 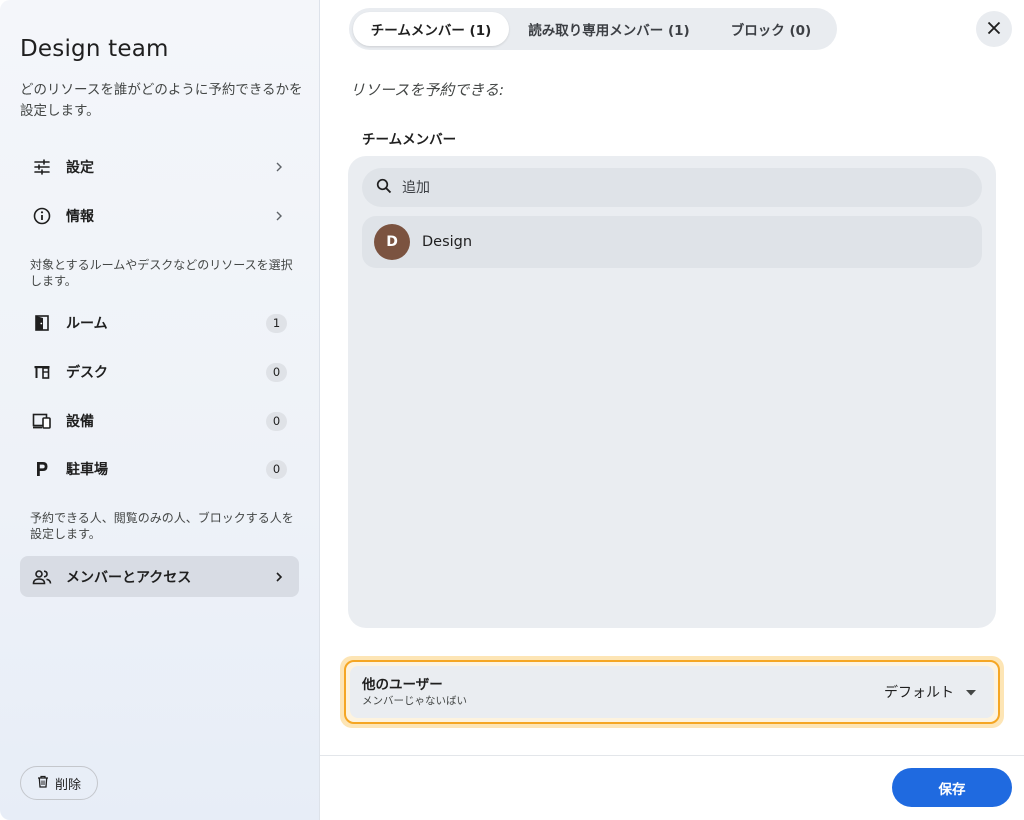 I want to click on desk-icon, so click(x=42, y=372).